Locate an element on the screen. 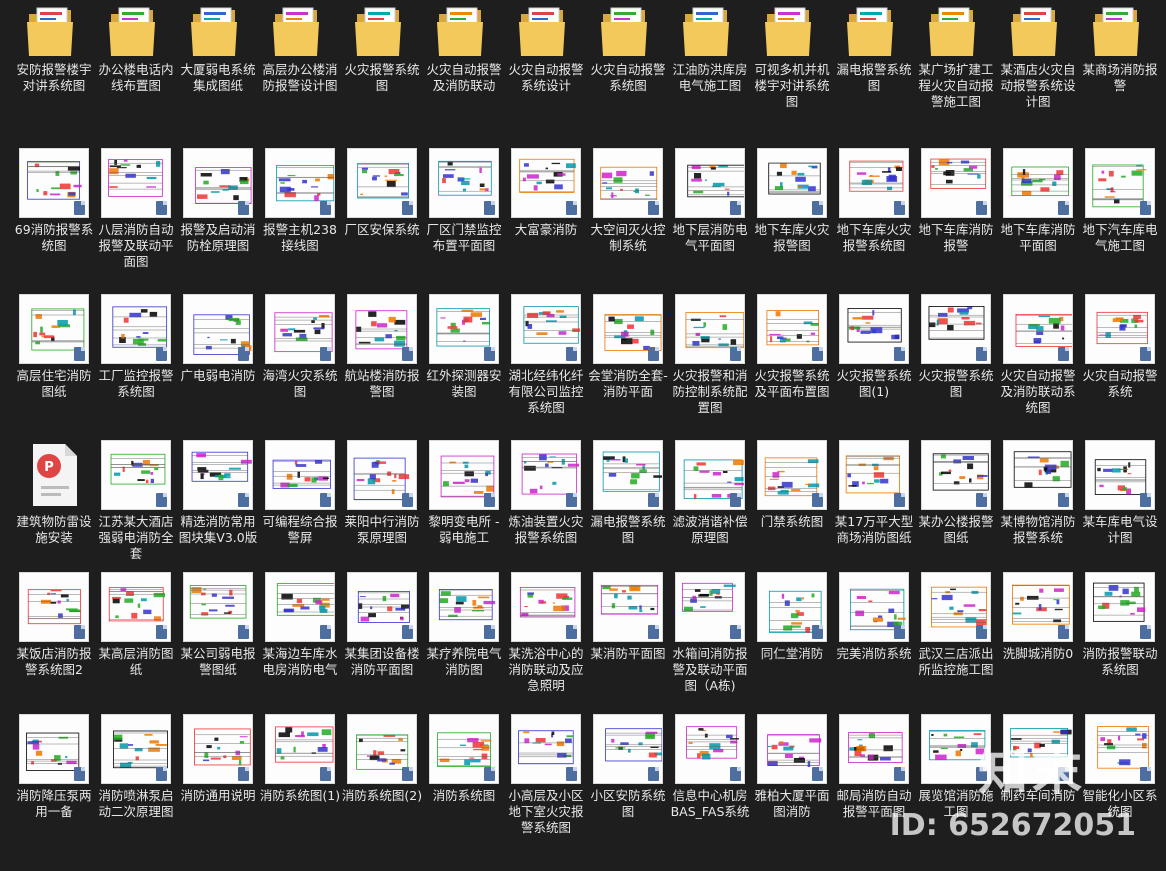  drawing-file-item: 地下车库消防平面图 is located at coordinates (1038, 223).